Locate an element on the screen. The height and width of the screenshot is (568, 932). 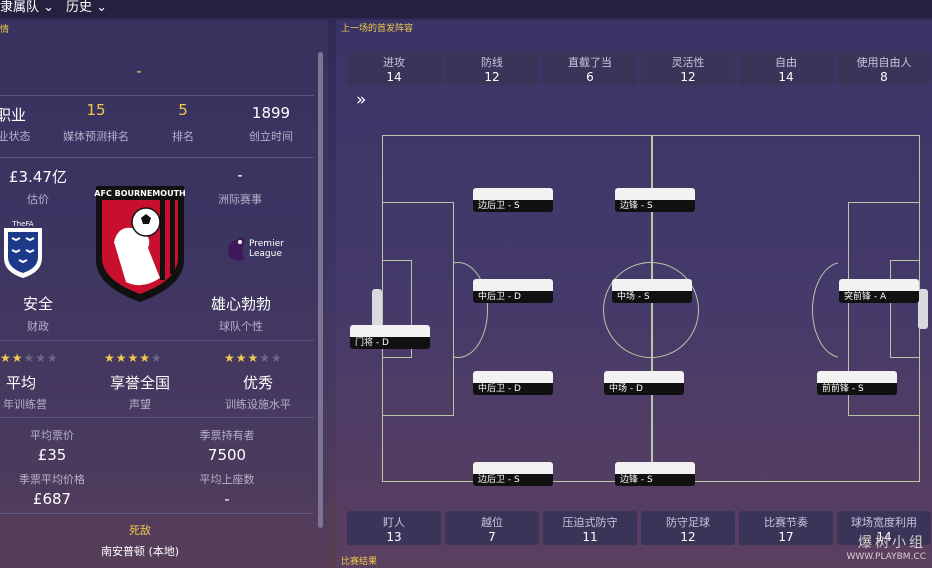
season-holders-label: 季票持有者 is located at coordinates (227, 435).